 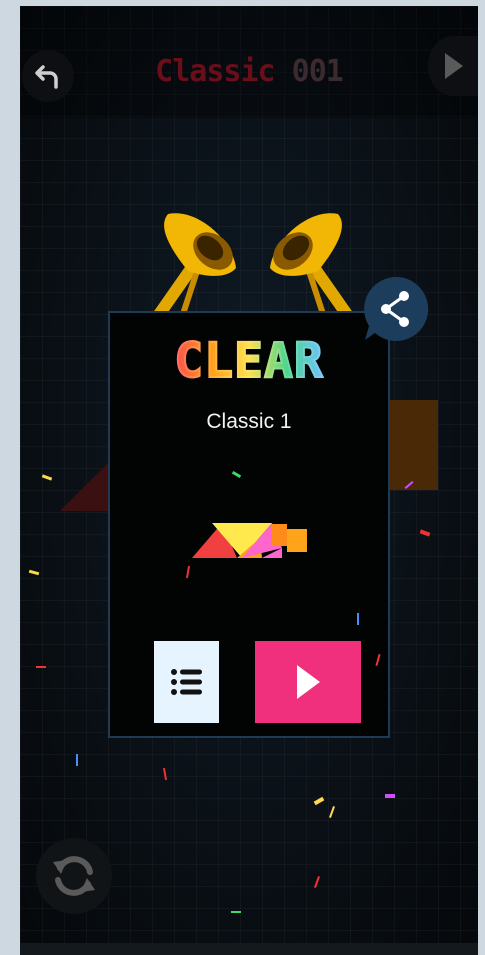 What do you see at coordinates (194, 267) in the screenshot?
I see `trumpet-left-image` at bounding box center [194, 267].